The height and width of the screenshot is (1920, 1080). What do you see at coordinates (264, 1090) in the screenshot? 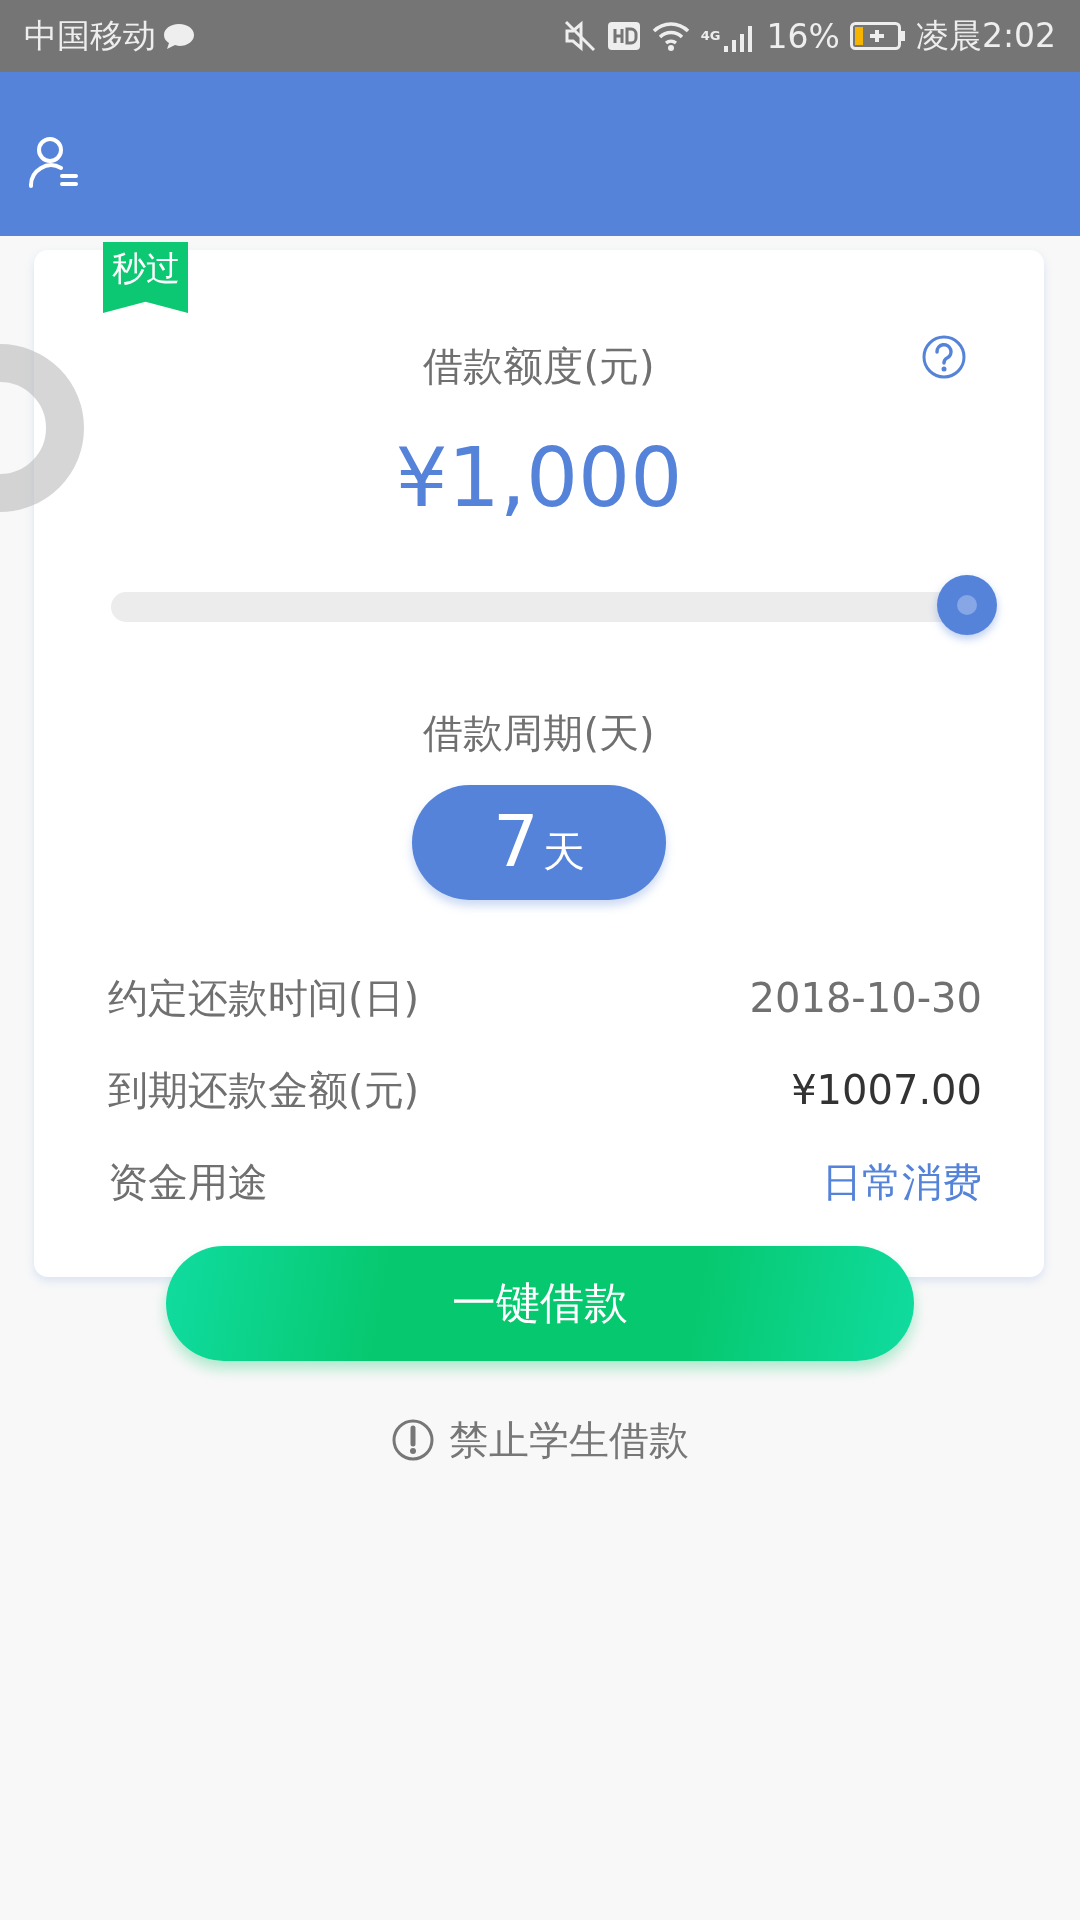
I see `row-label: 到期还款金额(元)` at bounding box center [264, 1090].